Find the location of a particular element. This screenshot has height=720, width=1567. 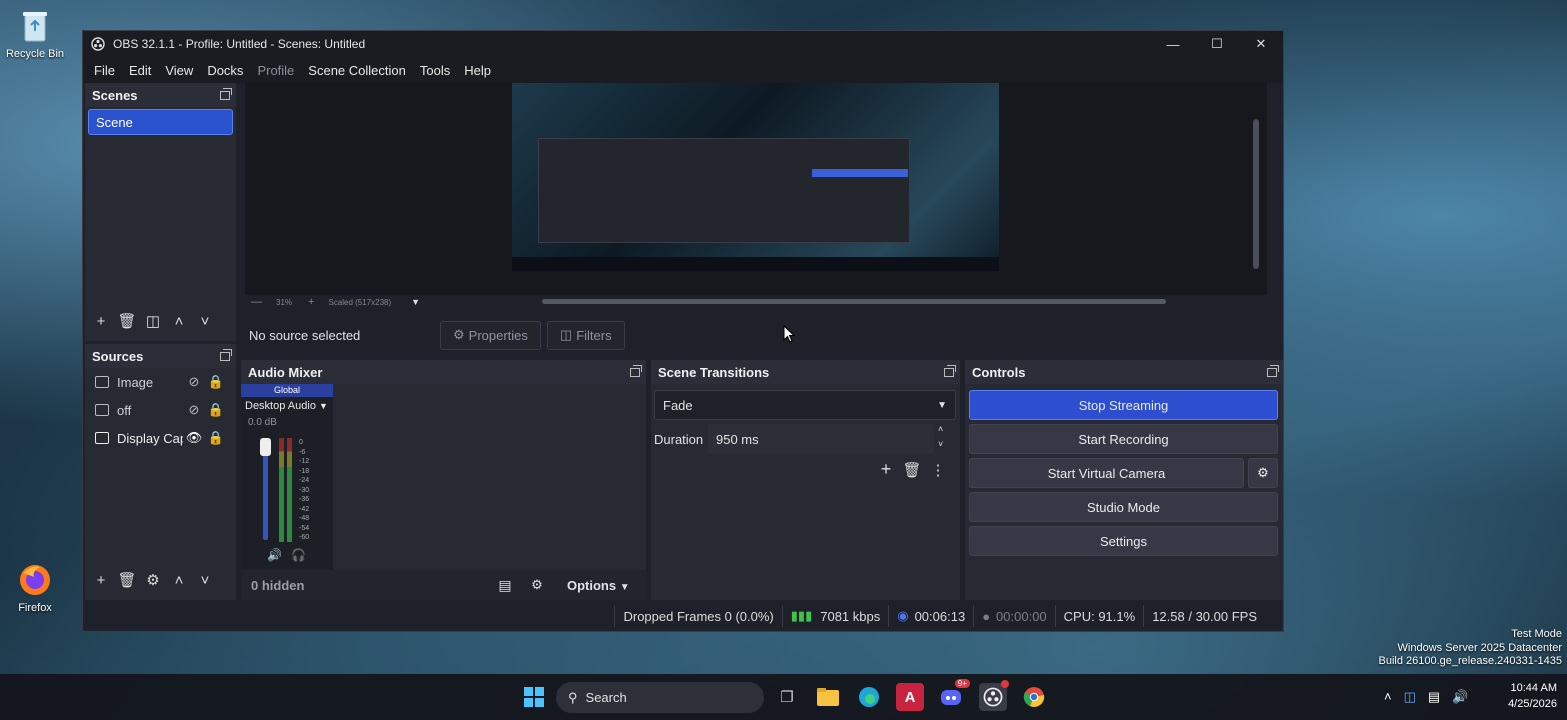

stop-streaming-button: Stop Streaming is located at coordinates (1123, 405).